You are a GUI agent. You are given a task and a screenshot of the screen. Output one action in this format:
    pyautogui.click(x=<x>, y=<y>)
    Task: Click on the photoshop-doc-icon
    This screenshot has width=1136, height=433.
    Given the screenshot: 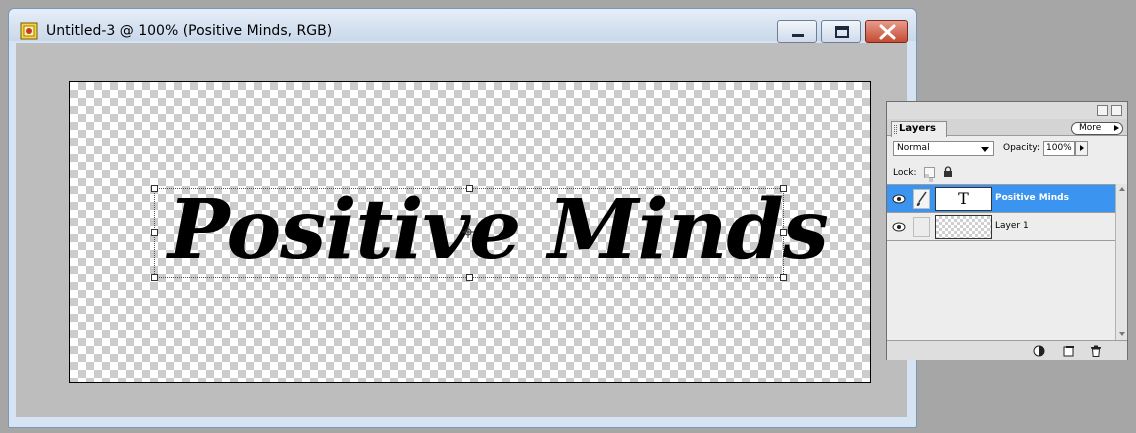 What is the action you would take?
    pyautogui.click(x=30, y=32)
    